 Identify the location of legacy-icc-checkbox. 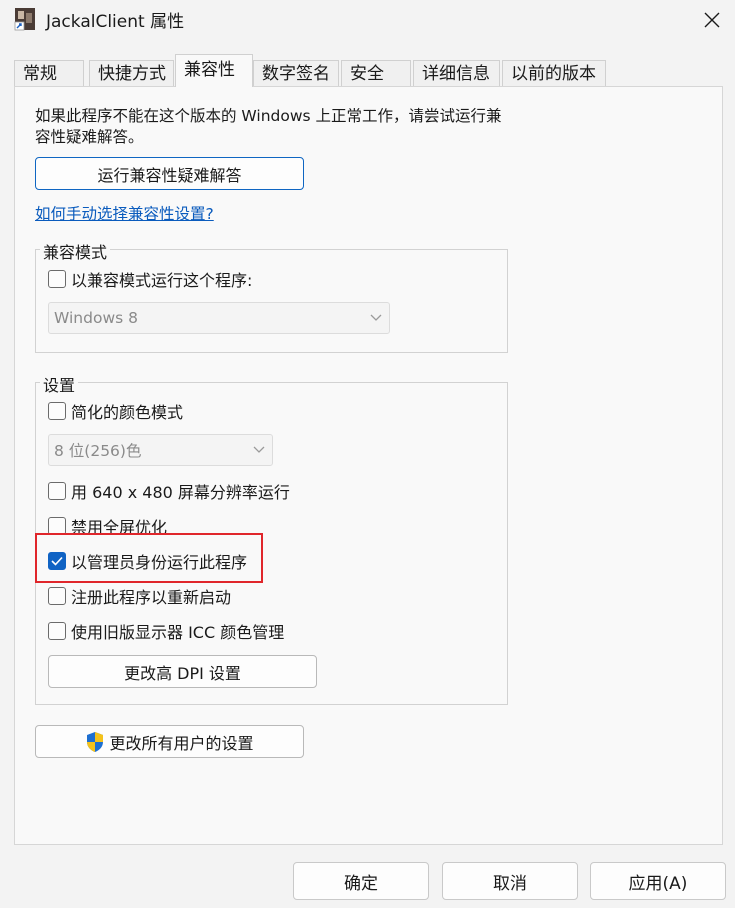
(57, 631).